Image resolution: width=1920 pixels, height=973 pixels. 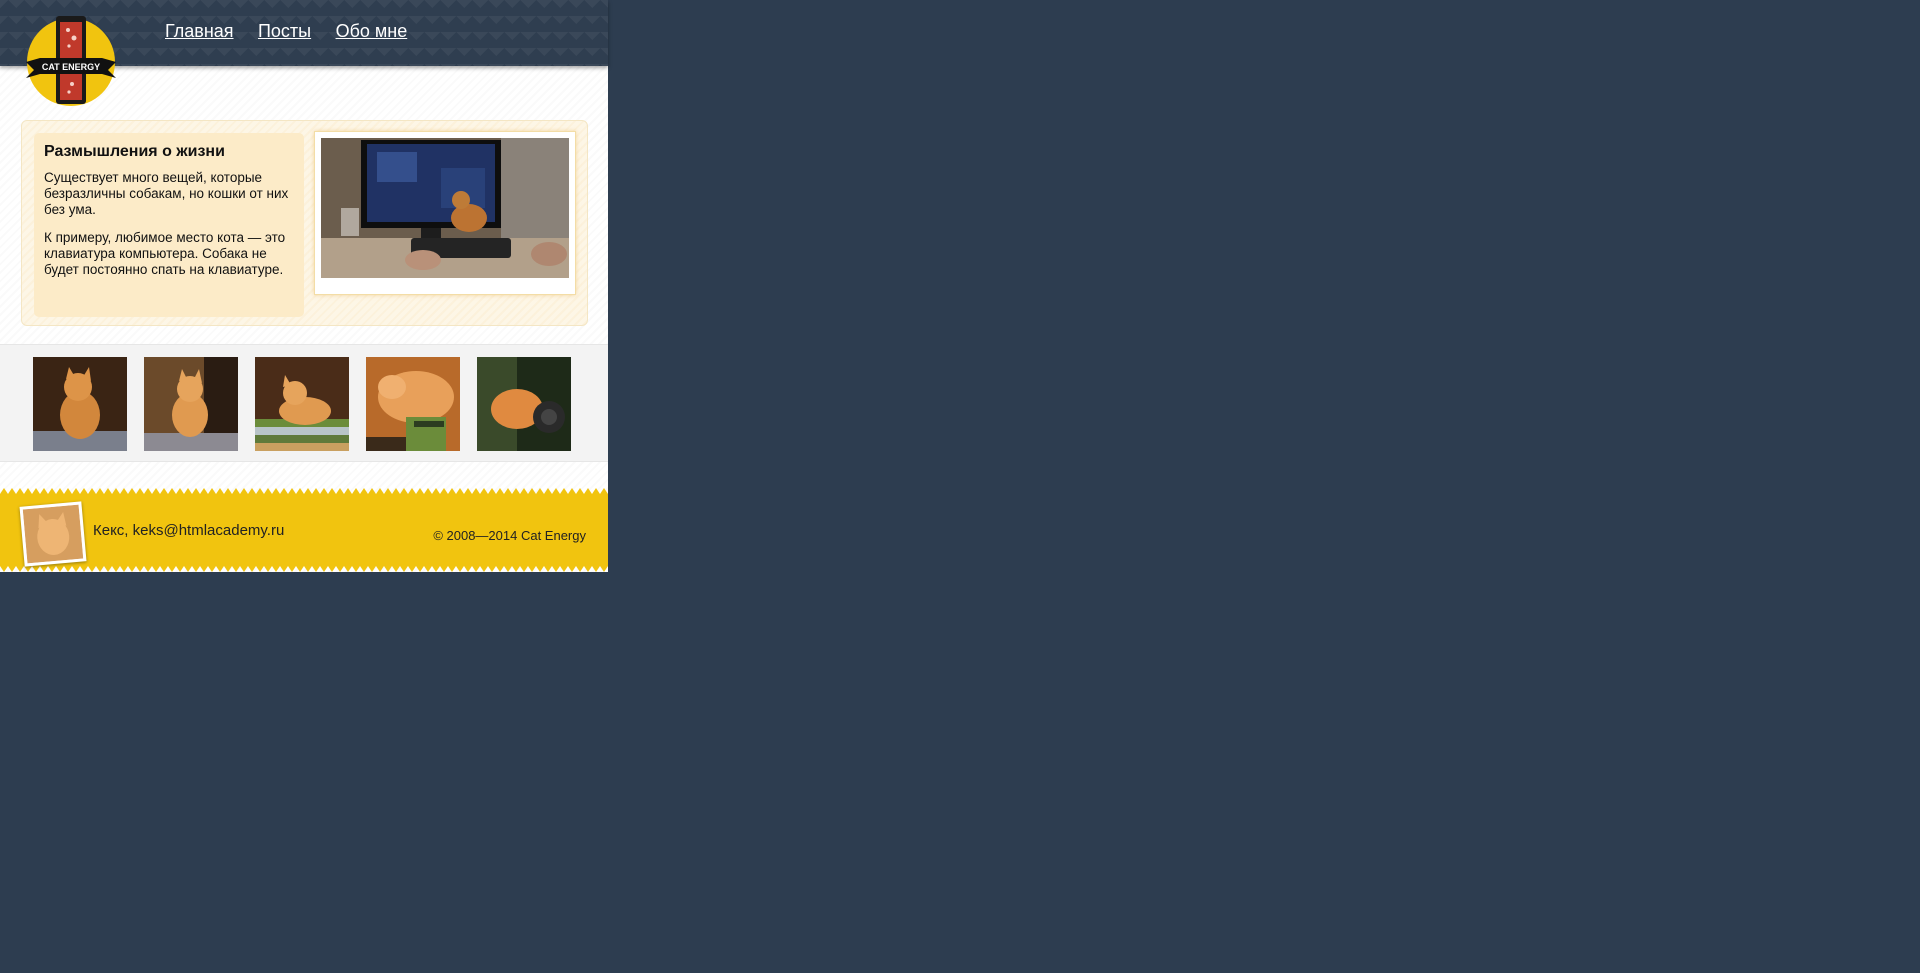 What do you see at coordinates (509, 535) in the screenshot?
I see `copyright-text: © 2008—2014 Cat Energy` at bounding box center [509, 535].